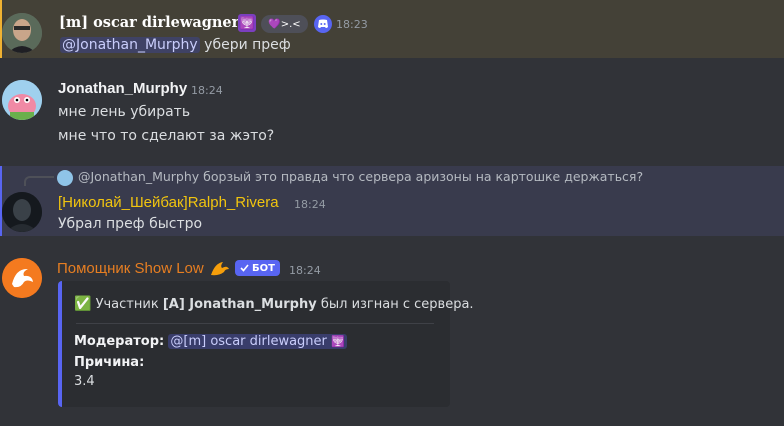 Image resolution: width=784 pixels, height=426 pixels. I want to click on embed-title-user: [A] Jonathan_Murphy, so click(239, 304).